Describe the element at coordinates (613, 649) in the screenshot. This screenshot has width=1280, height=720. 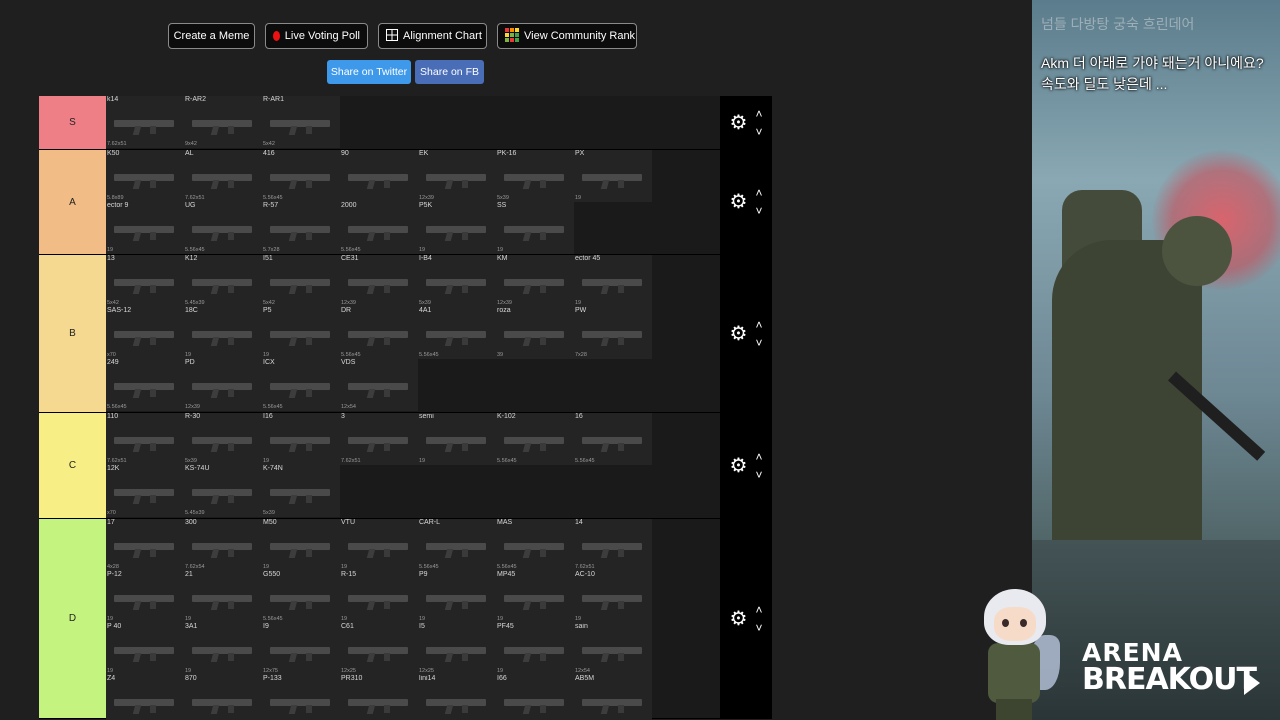
I see `weapon-card: sain 12x54` at that location.